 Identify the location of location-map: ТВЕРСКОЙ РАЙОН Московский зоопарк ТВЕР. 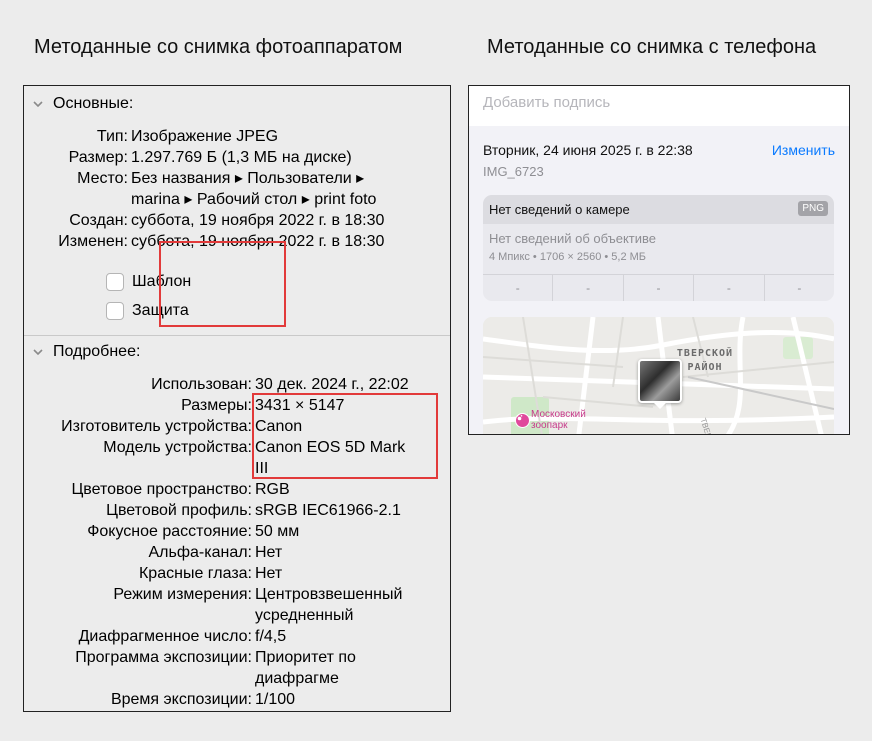
(658, 375).